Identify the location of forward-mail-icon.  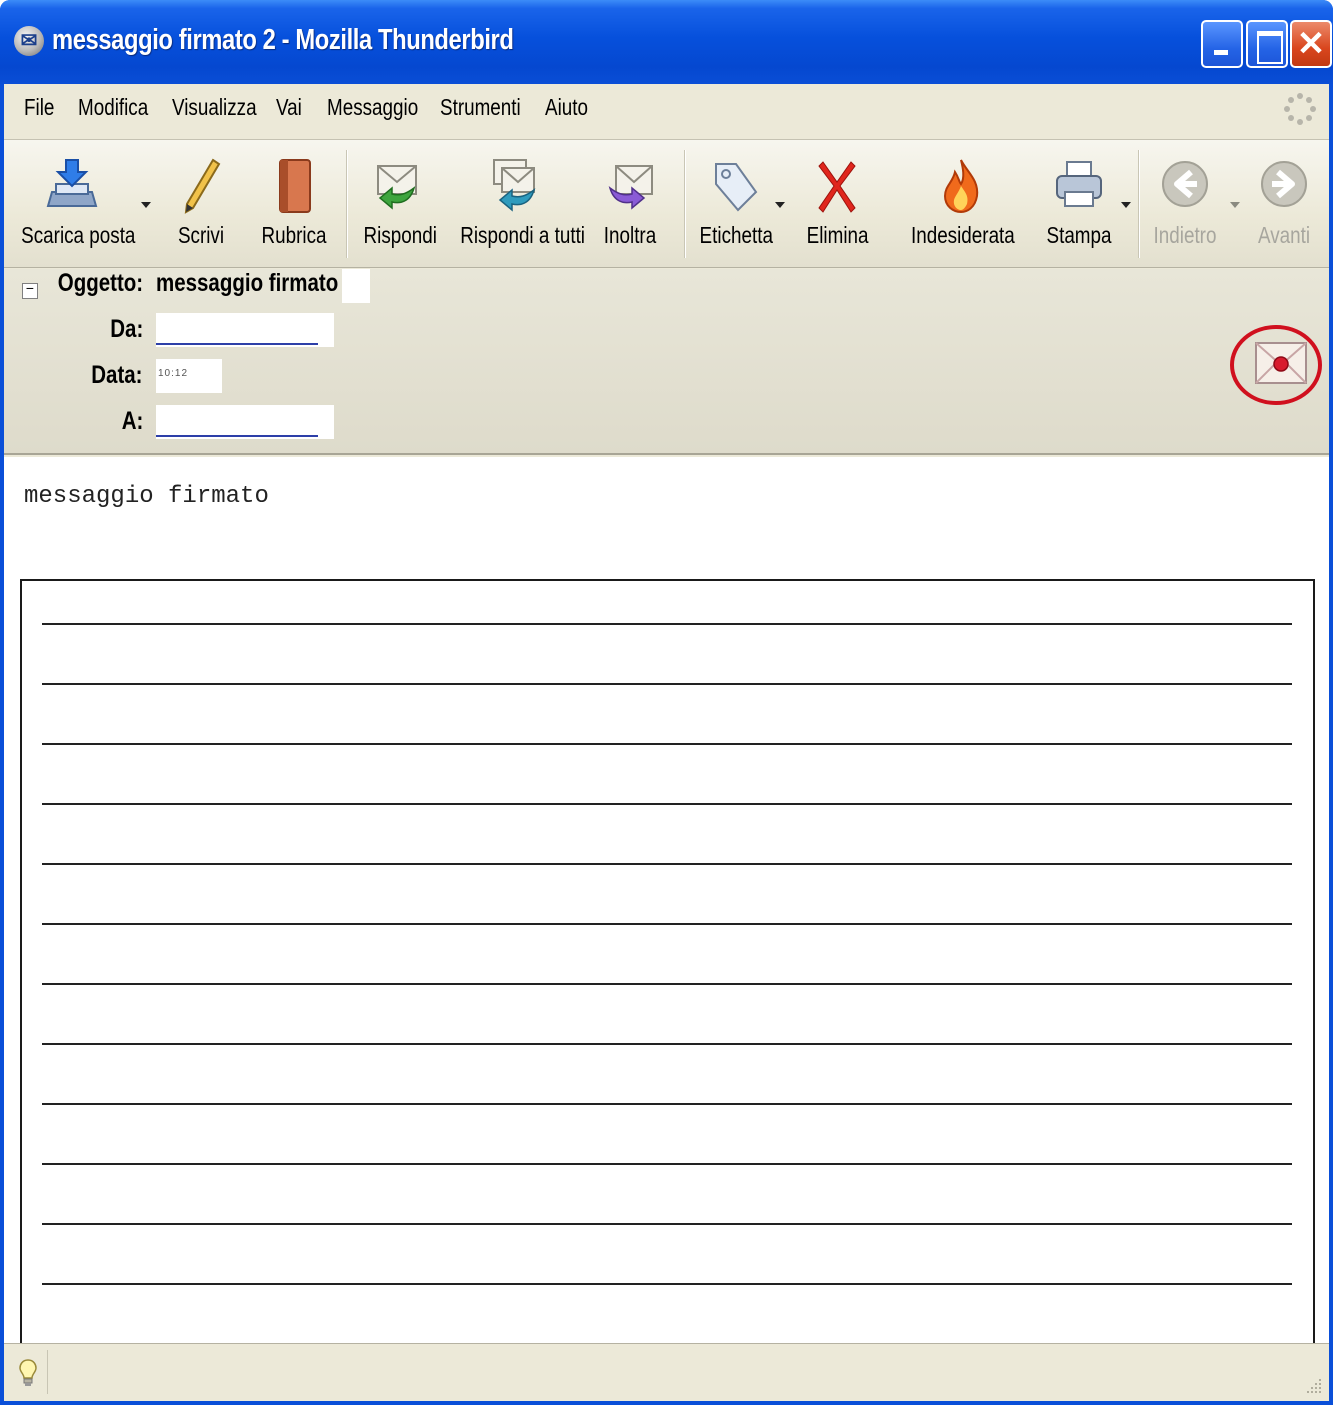
(630, 187).